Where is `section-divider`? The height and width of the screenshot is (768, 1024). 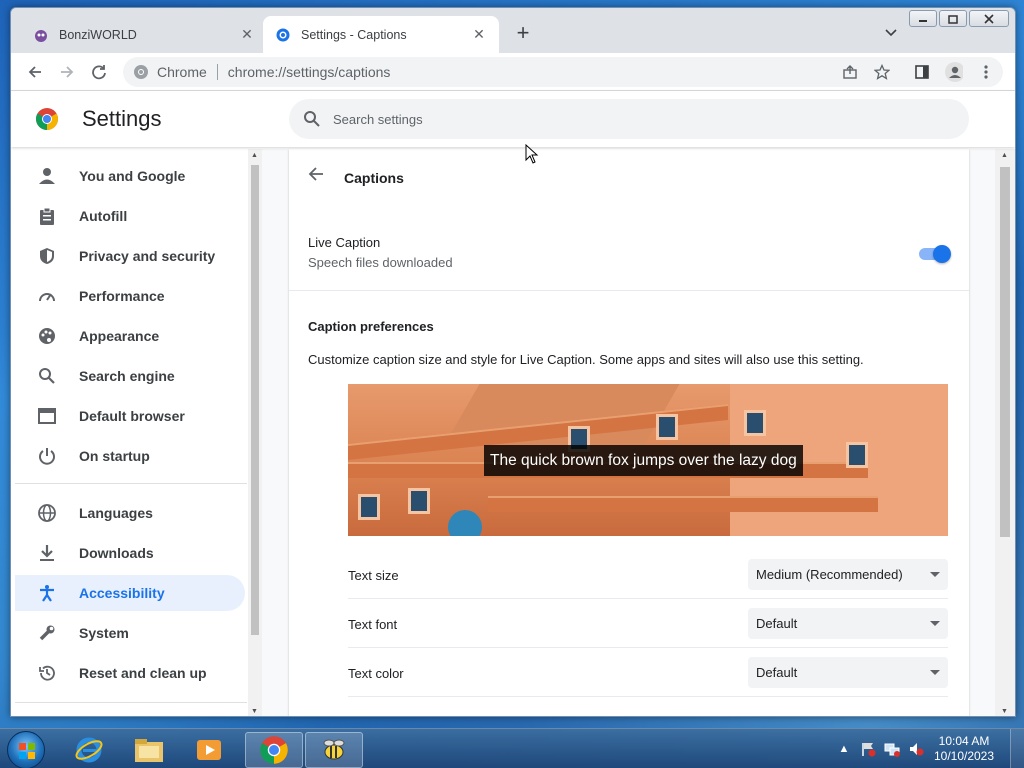
section-divider is located at coordinates (629, 290).